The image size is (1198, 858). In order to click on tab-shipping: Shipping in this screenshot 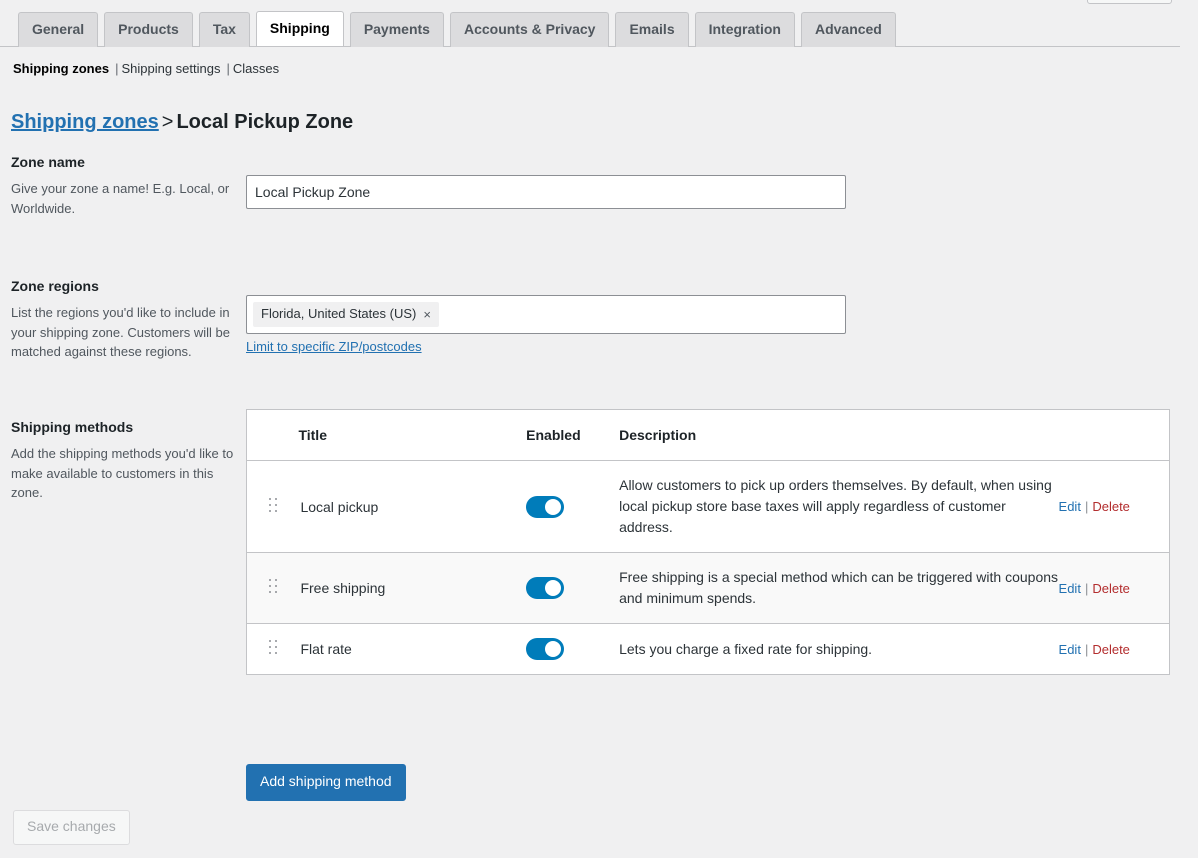, I will do `click(299, 29)`.